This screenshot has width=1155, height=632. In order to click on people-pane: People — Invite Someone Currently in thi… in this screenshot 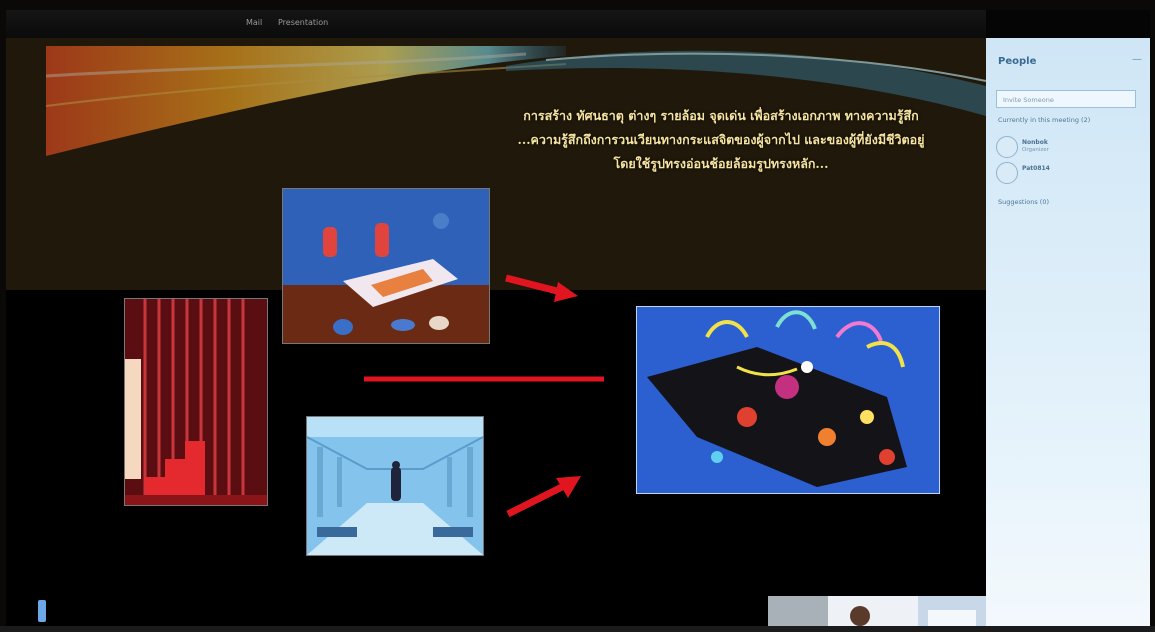, I will do `click(1068, 333)`.